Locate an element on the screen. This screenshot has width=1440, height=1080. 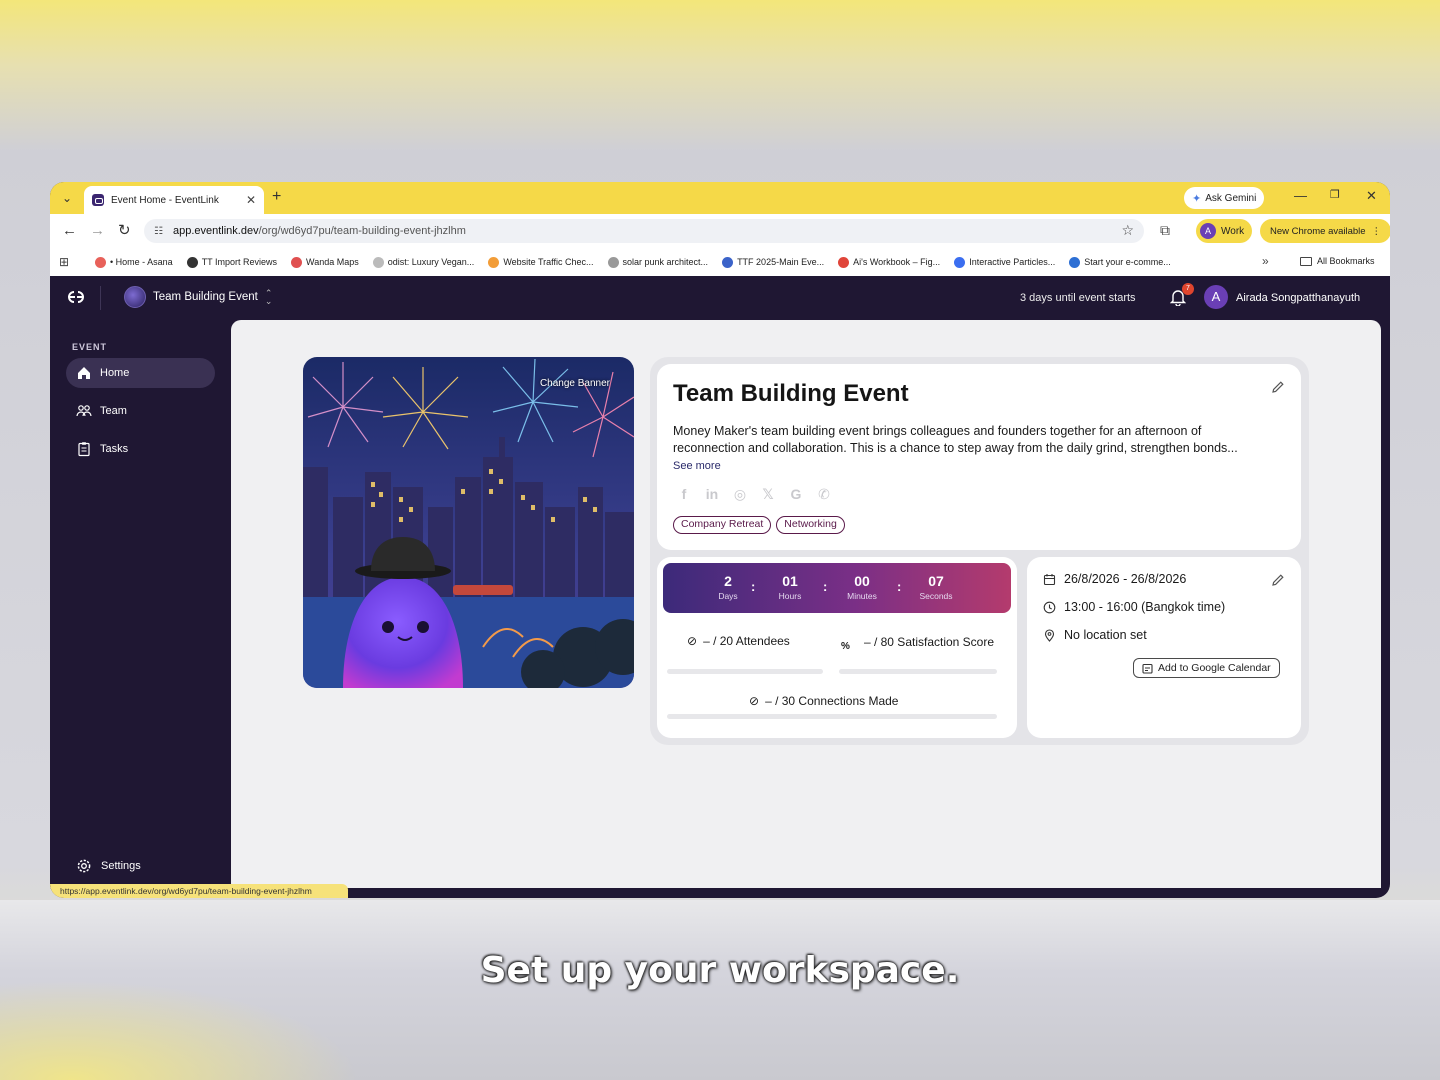
profile-label: Work is located at coordinates (1233, 231).